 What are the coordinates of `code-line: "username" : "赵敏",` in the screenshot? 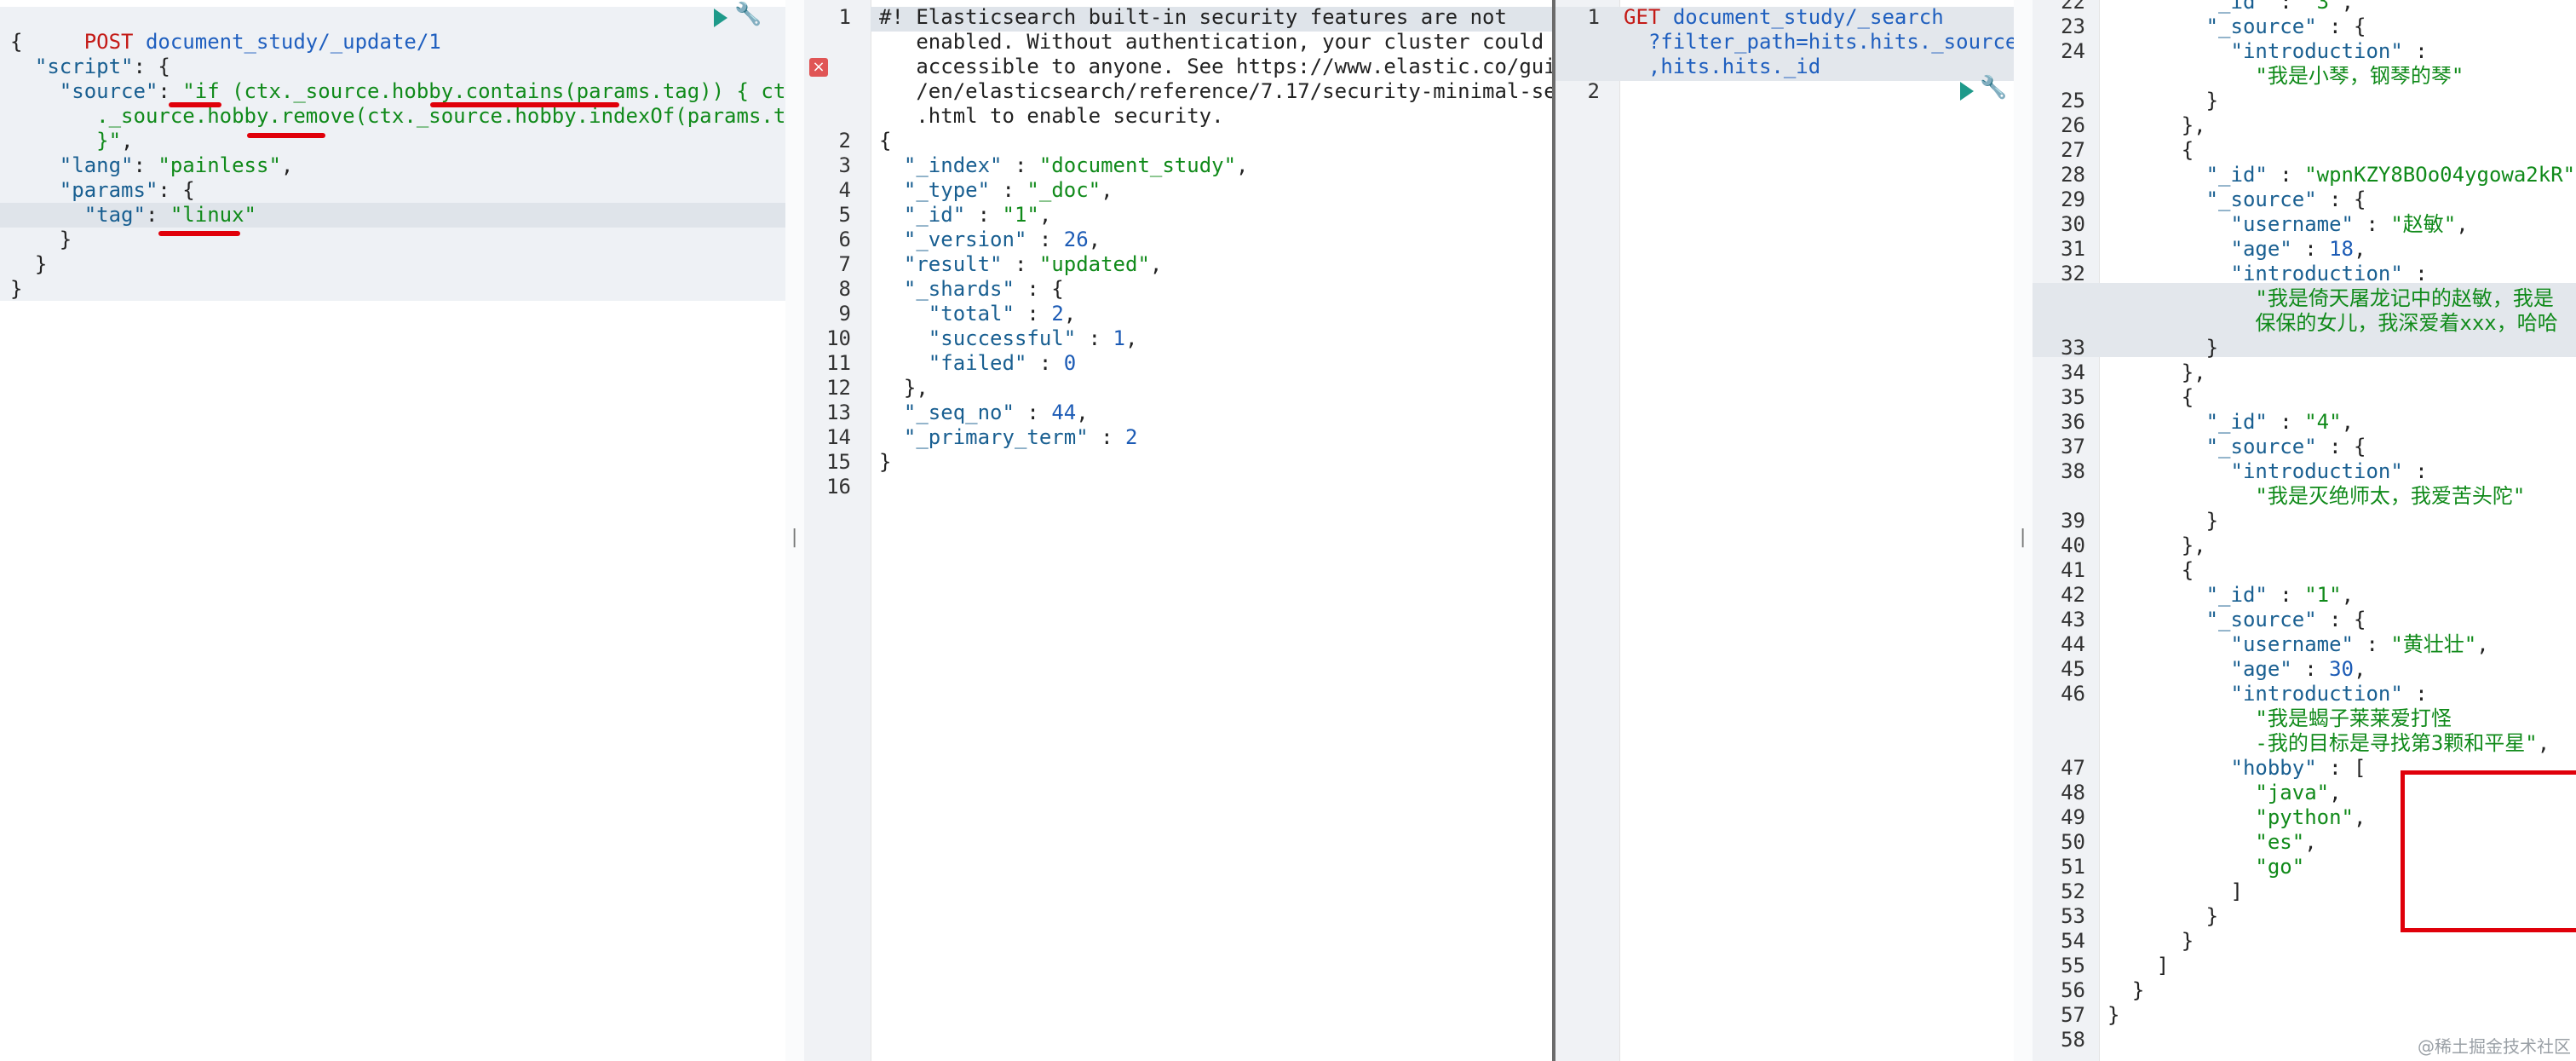 It's located at (2288, 224).